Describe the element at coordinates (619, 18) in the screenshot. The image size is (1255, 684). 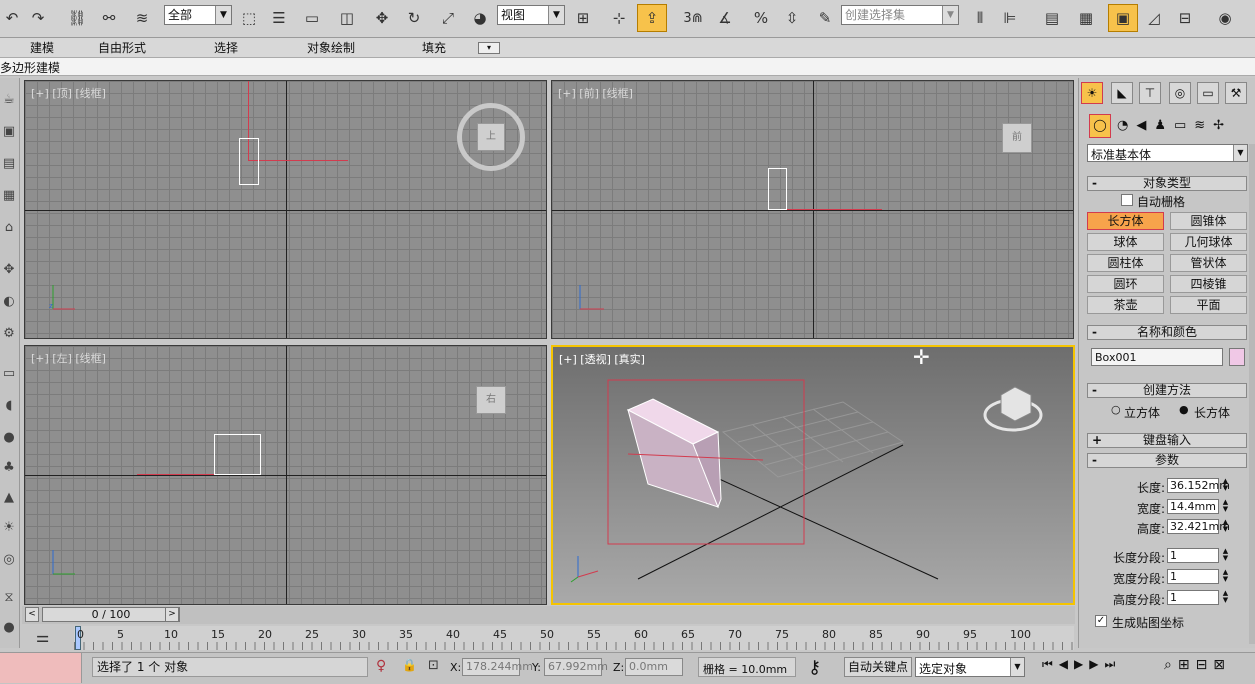
I see `select-manipulate-icon: ⊹` at that location.